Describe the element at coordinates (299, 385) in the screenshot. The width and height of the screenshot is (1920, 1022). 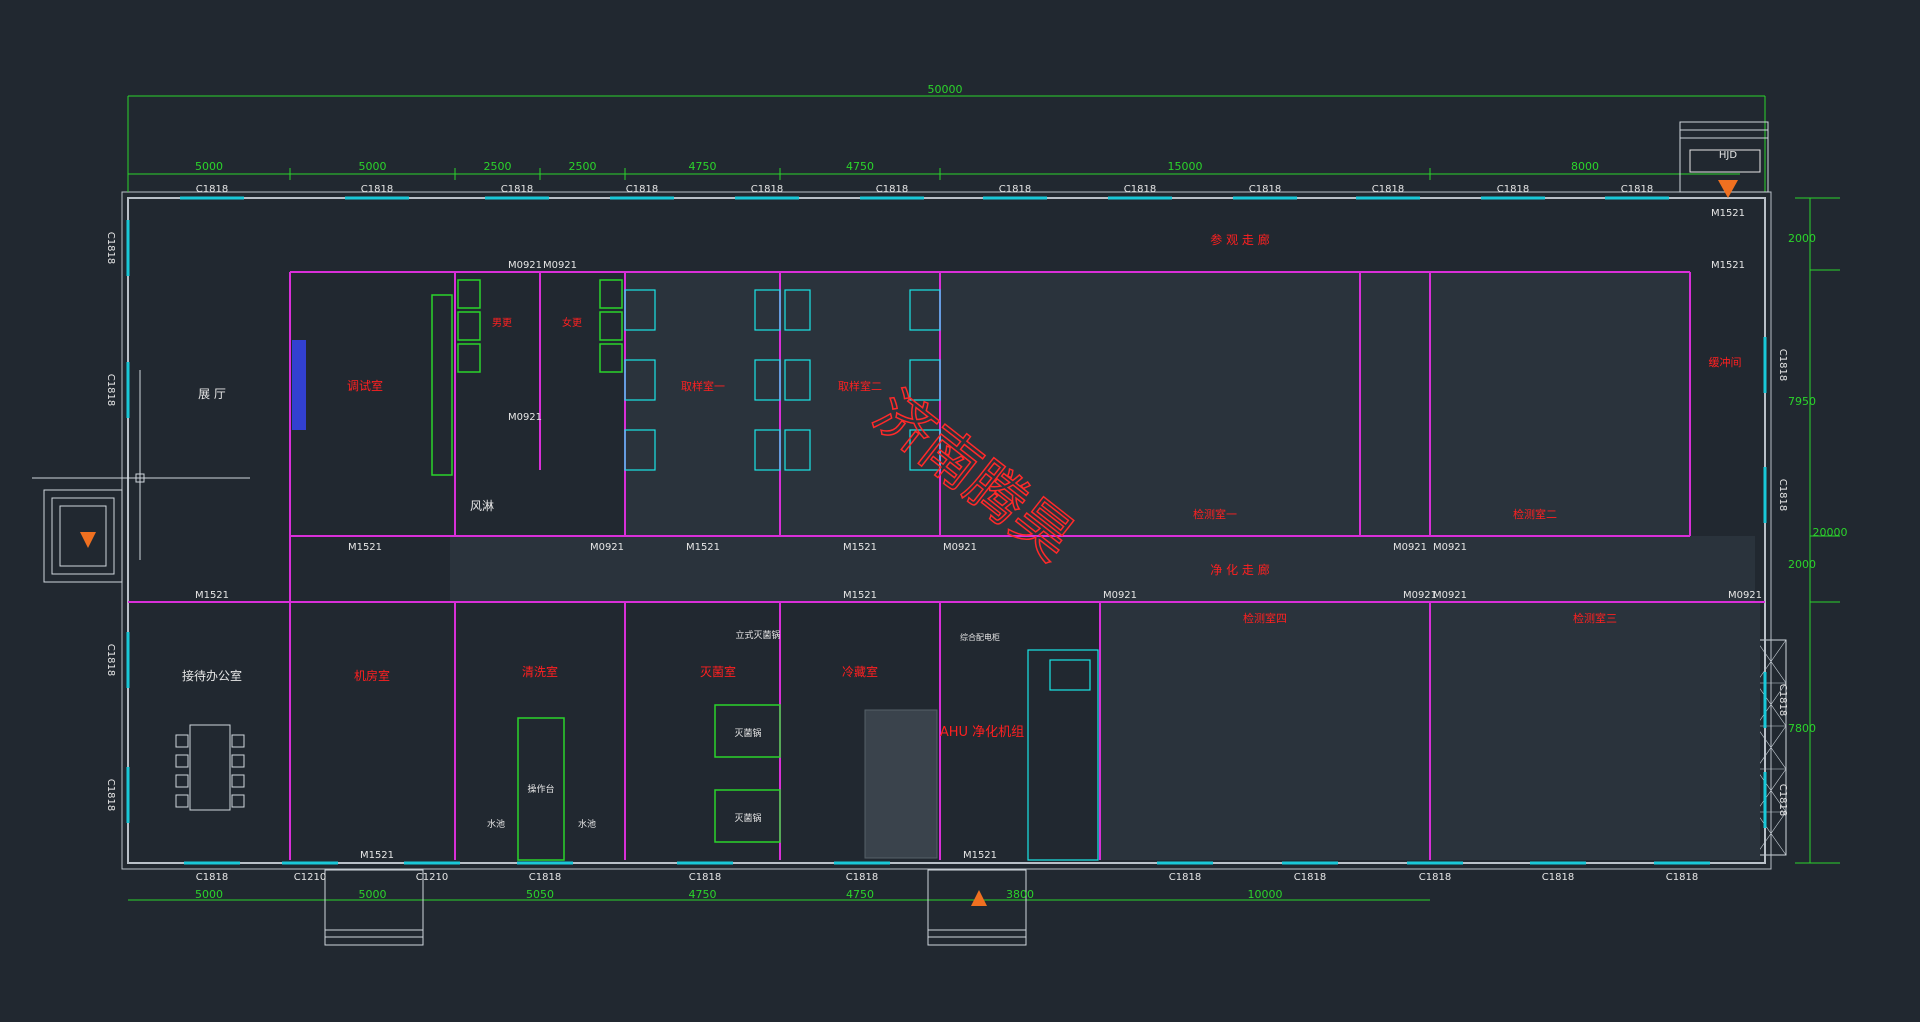
I see `control-panel` at that location.